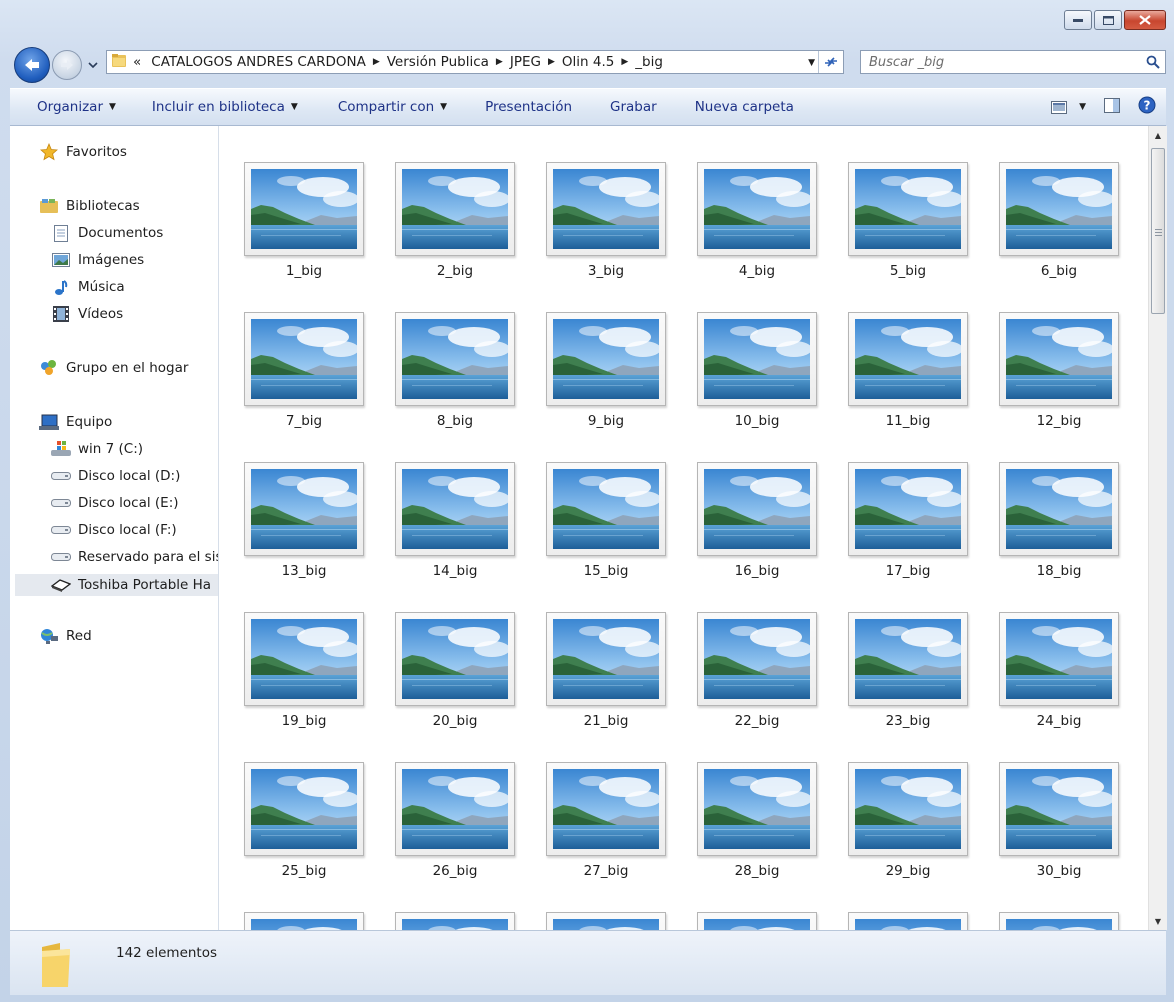  What do you see at coordinates (759, 377) in the screenshot?
I see `file-item: 10_big` at bounding box center [759, 377].